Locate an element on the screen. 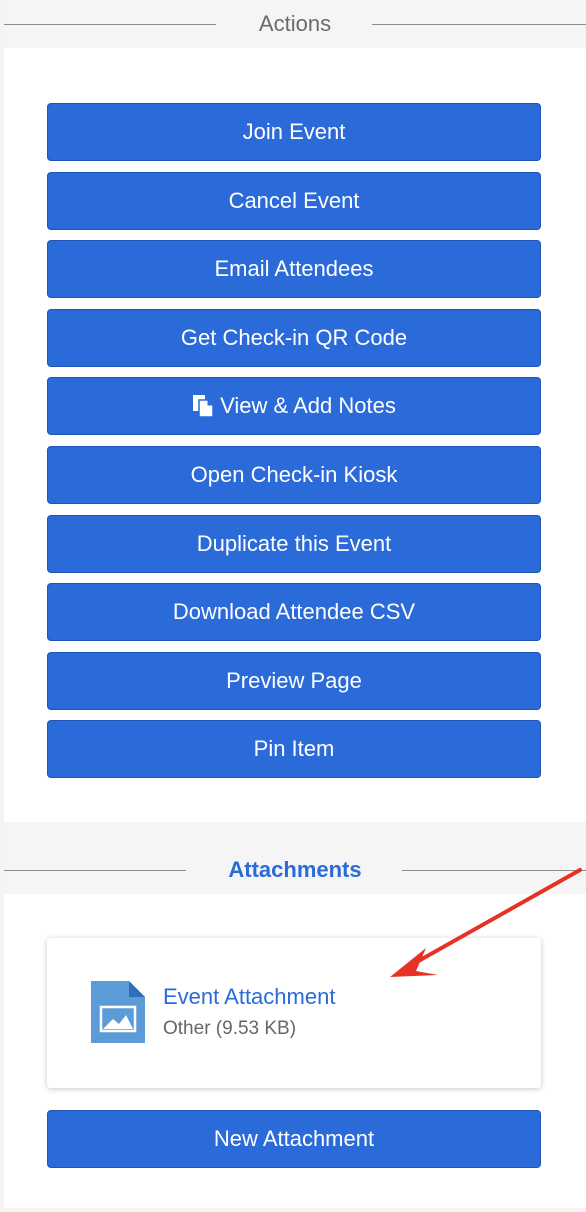 The width and height of the screenshot is (586, 1212). email-attendees-button: Email Attendees is located at coordinates (294, 269).